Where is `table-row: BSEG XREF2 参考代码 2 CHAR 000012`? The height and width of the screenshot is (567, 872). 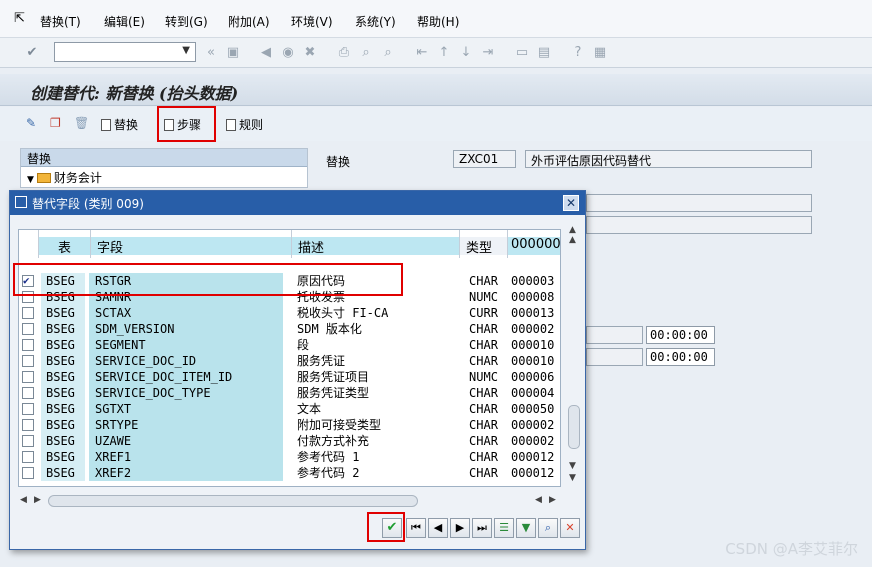 table-row: BSEG XREF2 参考代码 2 CHAR 000012 is located at coordinates (289, 473).